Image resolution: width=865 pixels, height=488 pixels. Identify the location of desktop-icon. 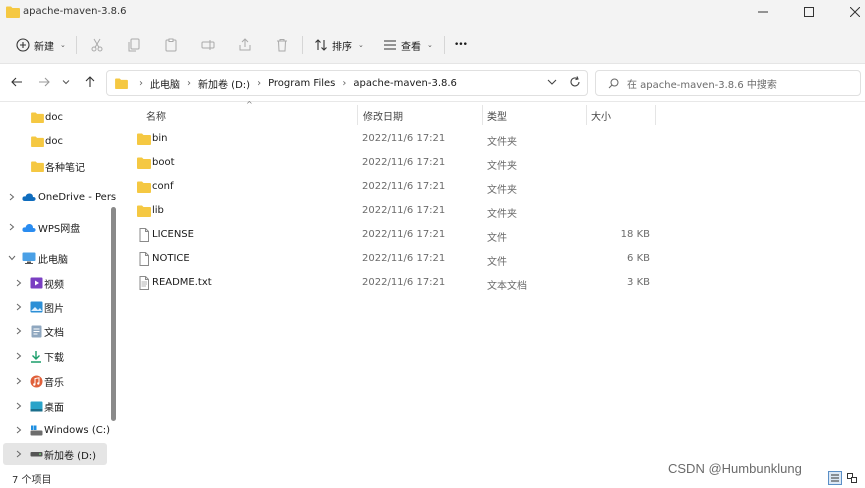
(36, 406).